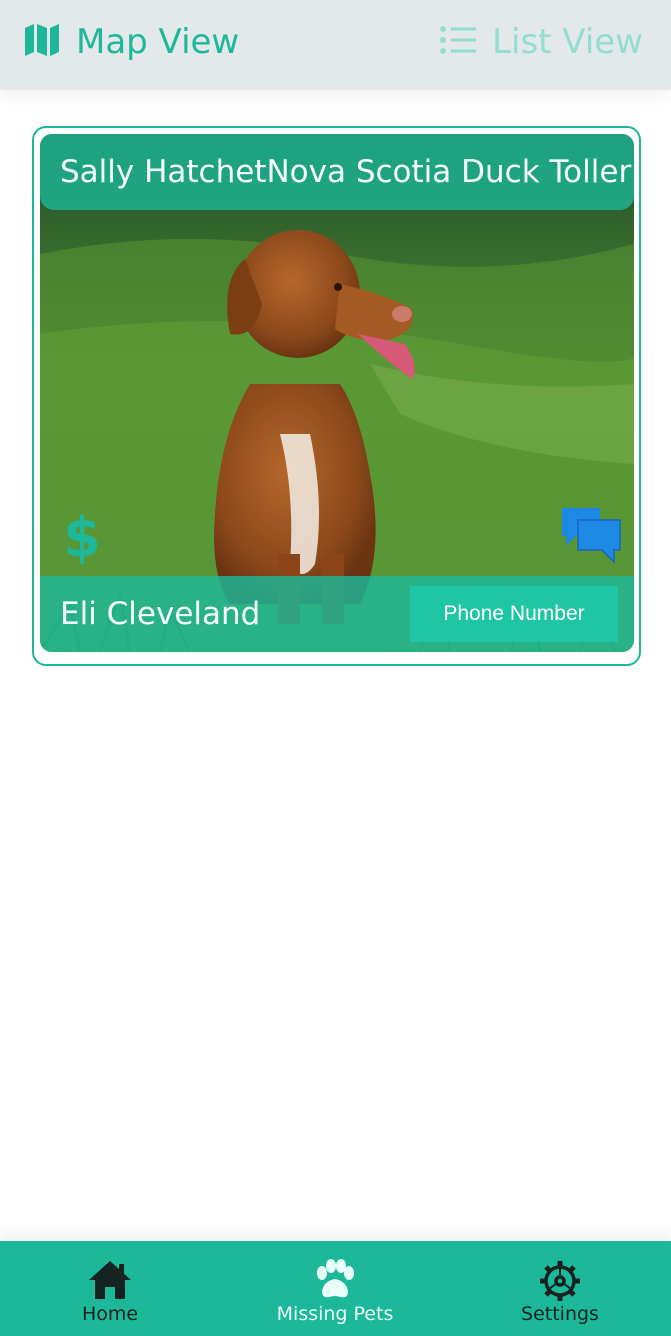  What do you see at coordinates (335, 1314) in the screenshot?
I see `nav-missing-pets-label: Missing Pets` at bounding box center [335, 1314].